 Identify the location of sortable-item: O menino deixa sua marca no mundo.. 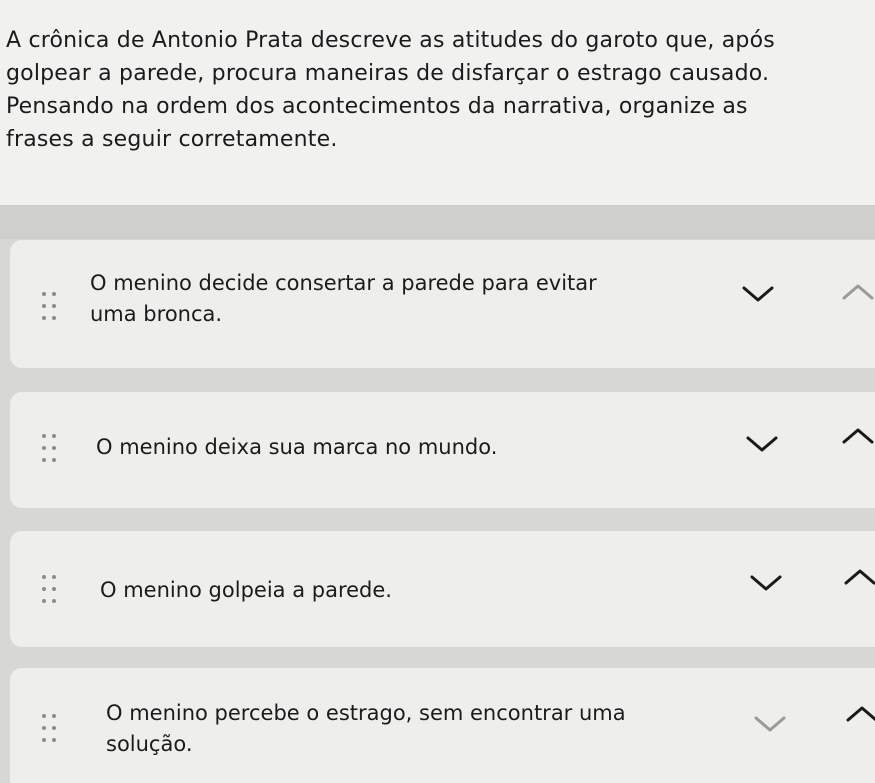
(442, 450).